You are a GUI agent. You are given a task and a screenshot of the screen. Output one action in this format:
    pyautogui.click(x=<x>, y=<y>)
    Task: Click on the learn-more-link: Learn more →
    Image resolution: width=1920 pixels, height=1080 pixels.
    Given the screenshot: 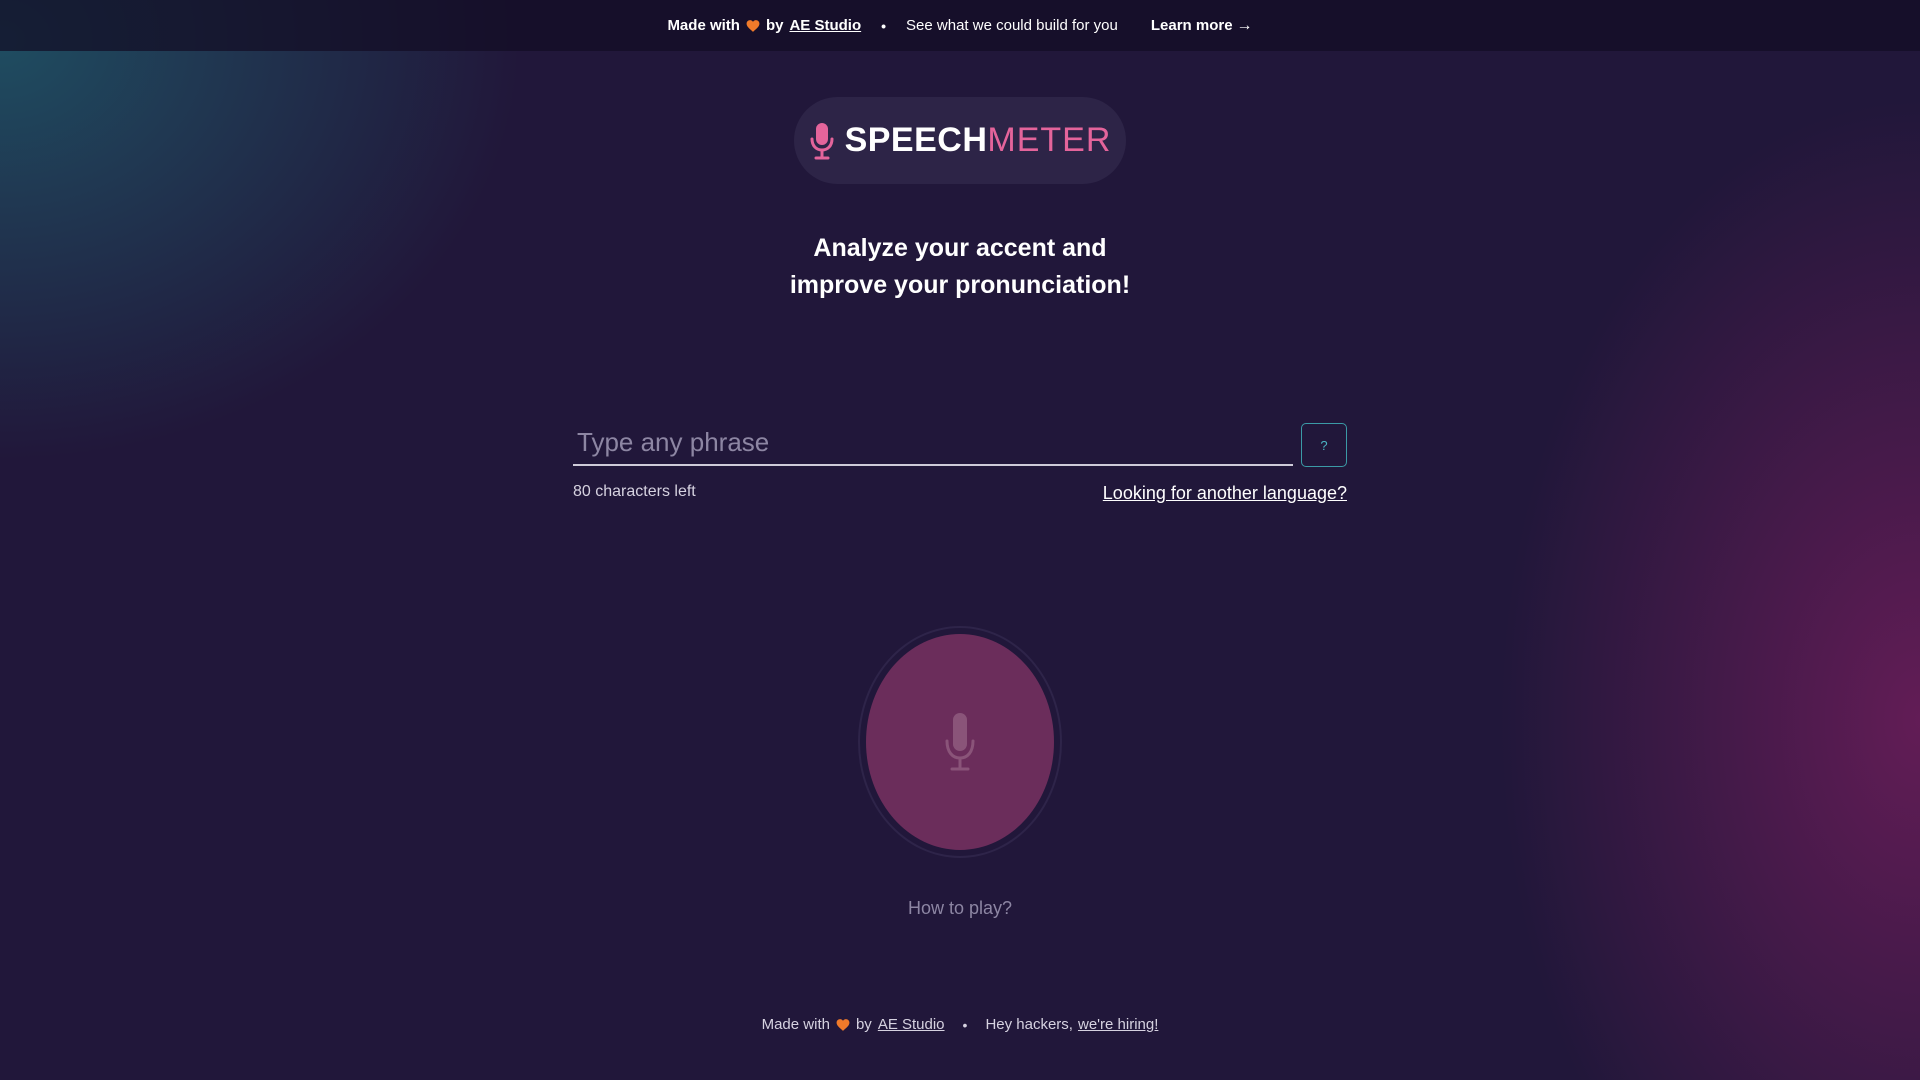 What is the action you would take?
    pyautogui.click(x=1202, y=26)
    